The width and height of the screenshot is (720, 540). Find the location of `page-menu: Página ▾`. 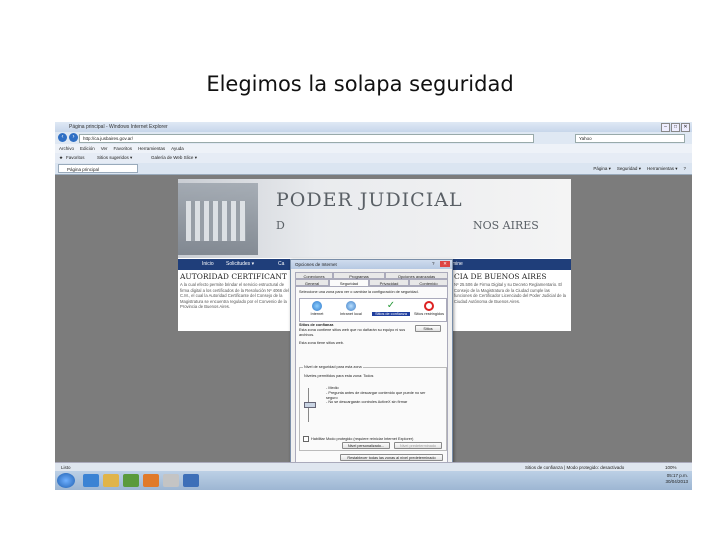

page-menu: Página ▾ is located at coordinates (602, 168).